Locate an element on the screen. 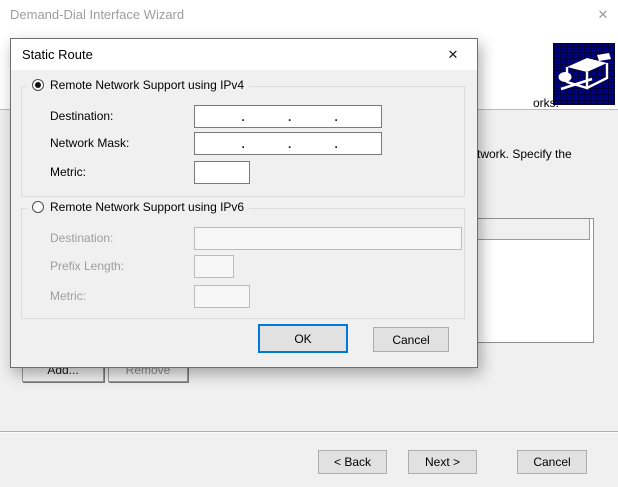  ipv6-metric-input is located at coordinates (222, 296).